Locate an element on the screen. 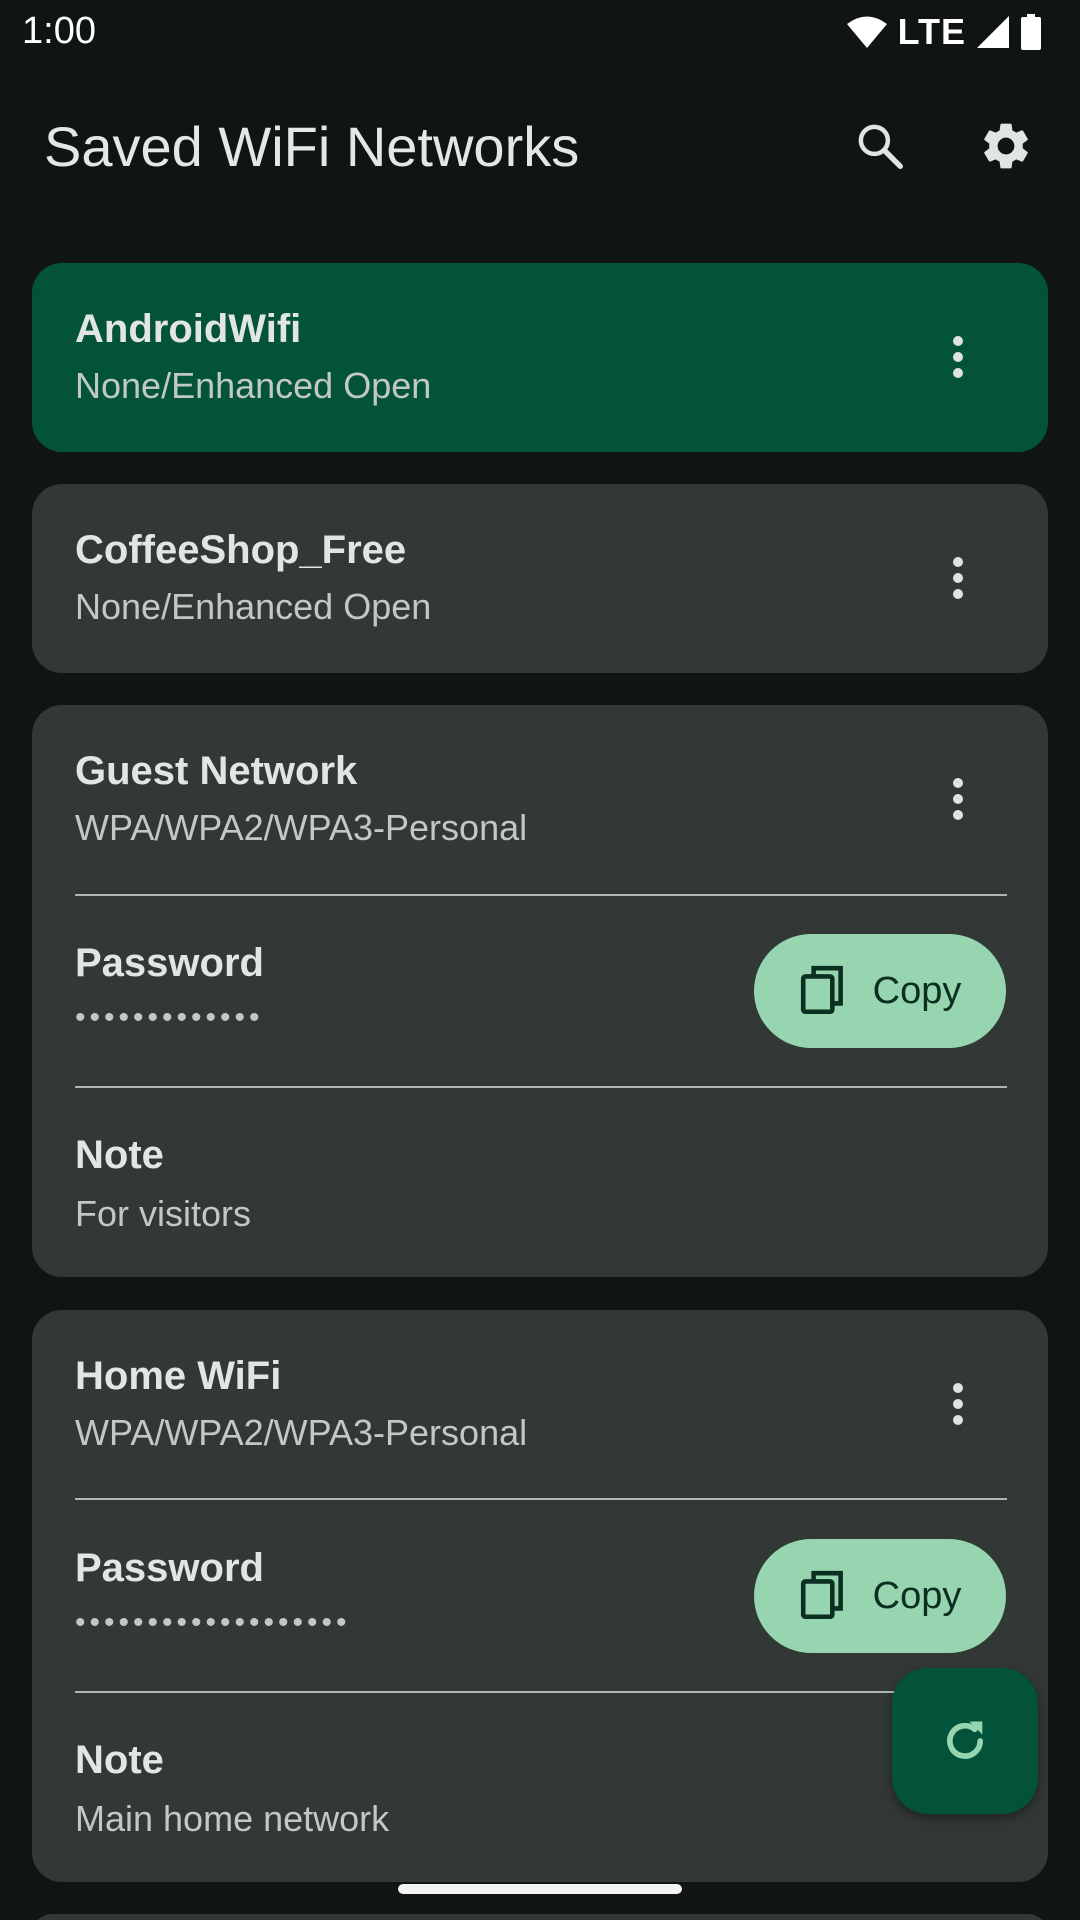 The width and height of the screenshot is (1080, 1920). refresh-icon is located at coordinates (965, 1740).